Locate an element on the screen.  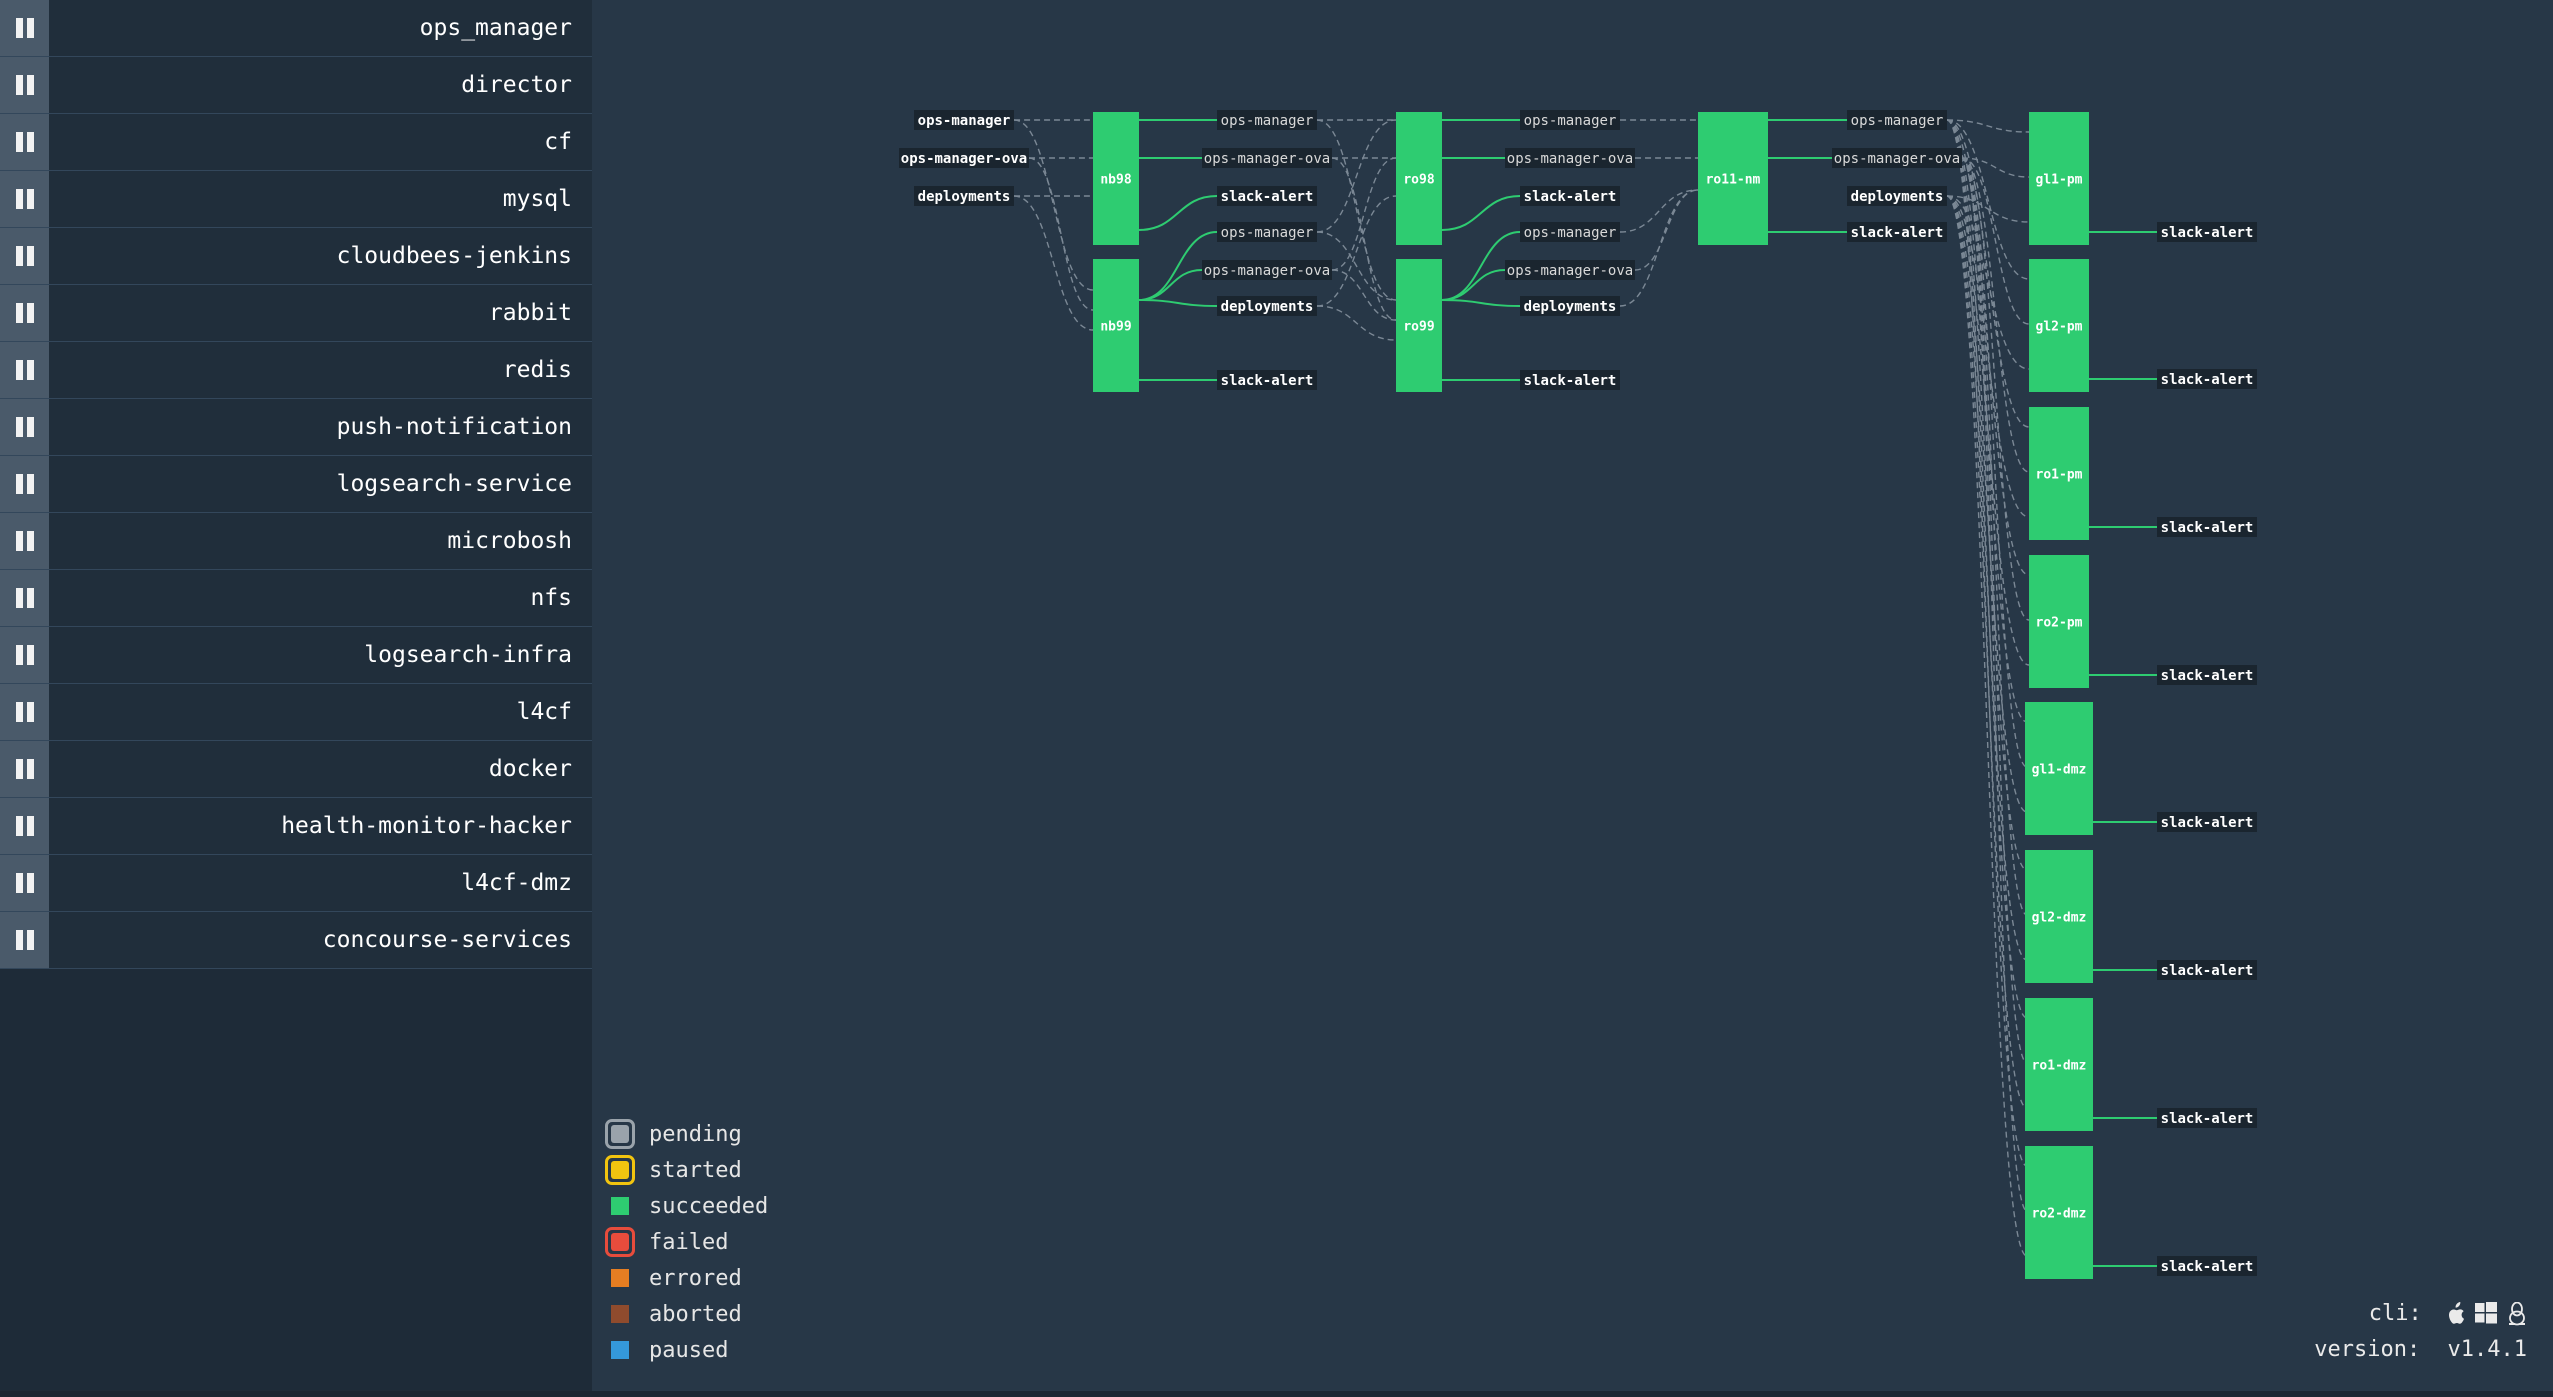
job-label: gl1-dmz is located at coordinates (2059, 770).